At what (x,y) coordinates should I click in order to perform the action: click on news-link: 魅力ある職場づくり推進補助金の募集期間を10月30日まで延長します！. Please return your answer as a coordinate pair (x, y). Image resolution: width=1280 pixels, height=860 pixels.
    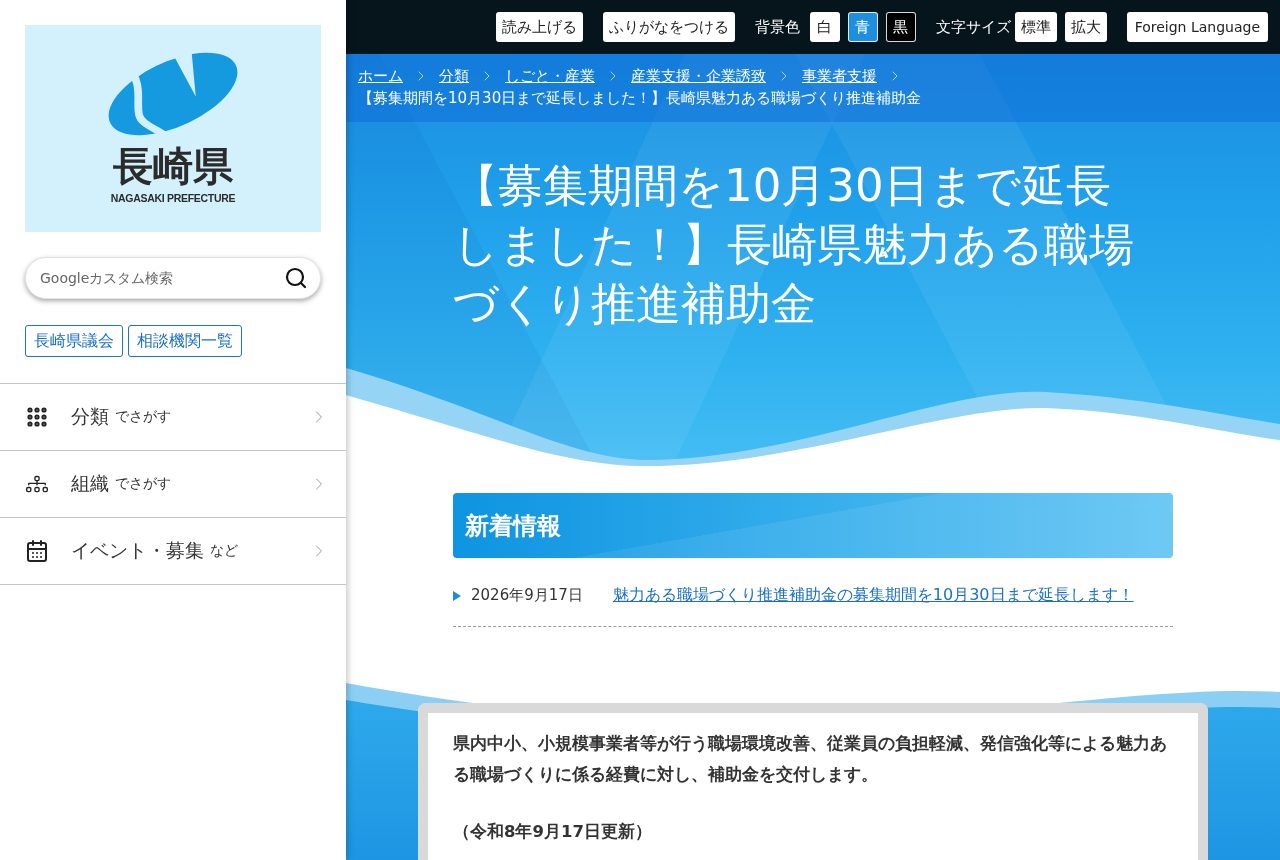
    Looking at the image, I should click on (873, 595).